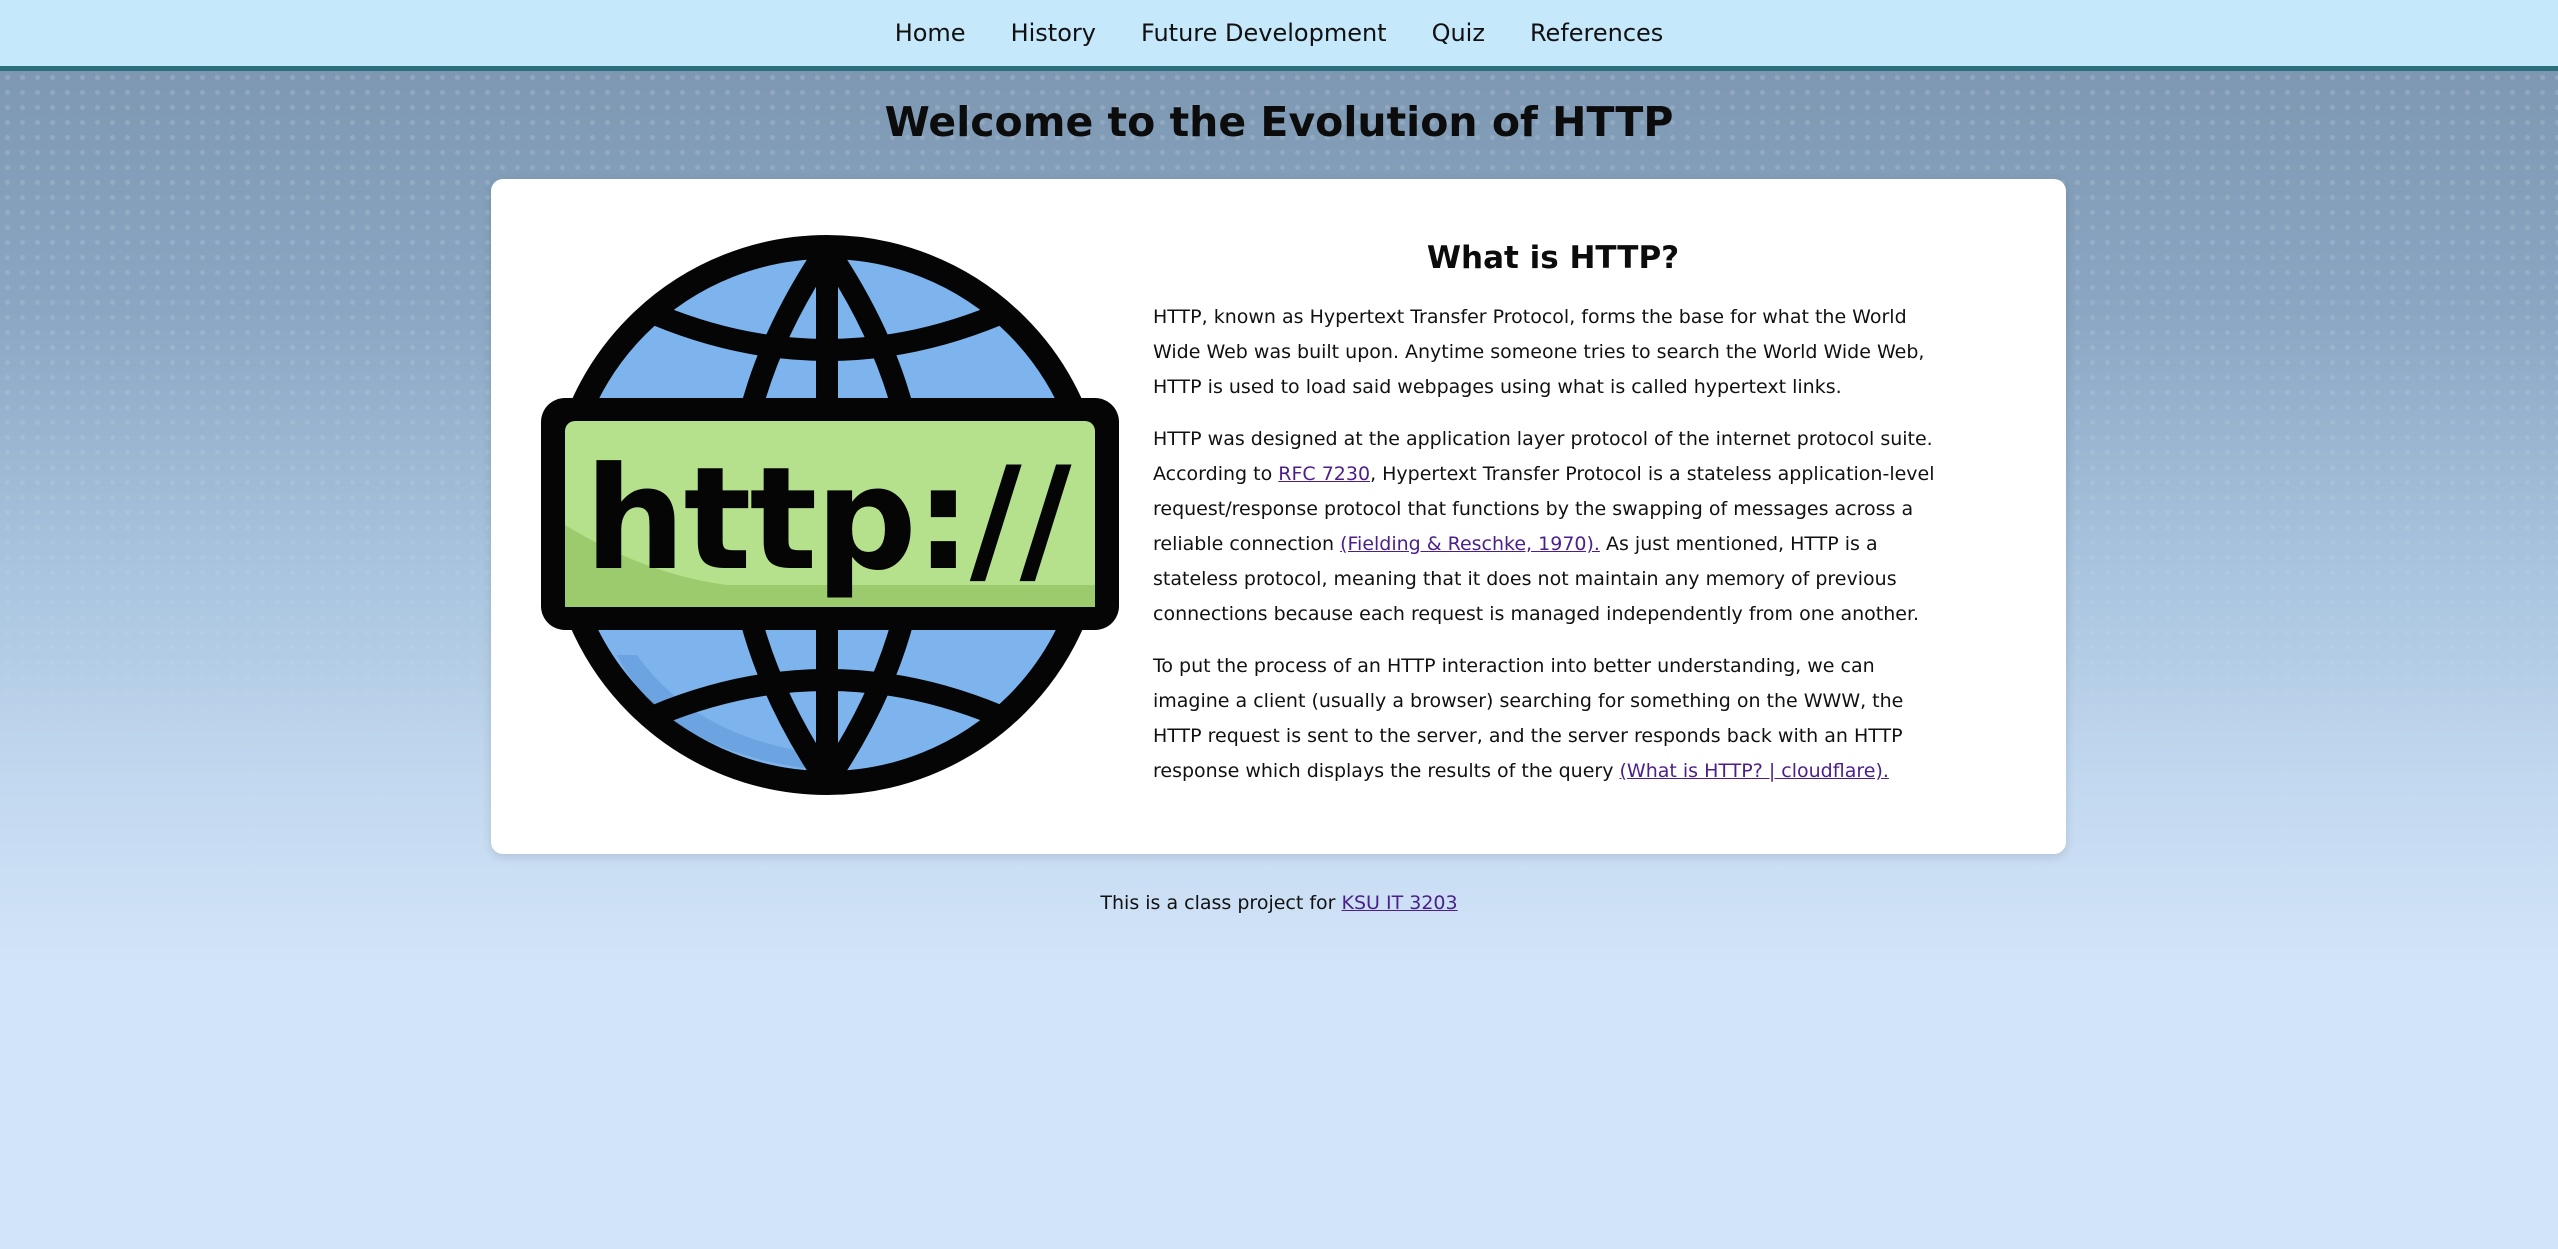 Image resolution: width=2558 pixels, height=1249 pixels. What do you see at coordinates (1754, 771) in the screenshot?
I see `citation-cloudflare-link: (What is HTTP? | cloudflare).` at bounding box center [1754, 771].